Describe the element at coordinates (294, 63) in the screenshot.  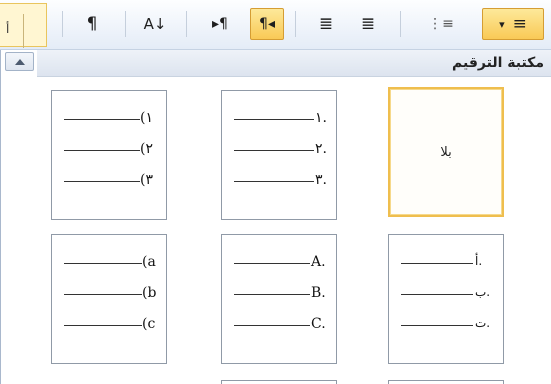
I see `gallery-header: مكتبة الترقيم` at that location.